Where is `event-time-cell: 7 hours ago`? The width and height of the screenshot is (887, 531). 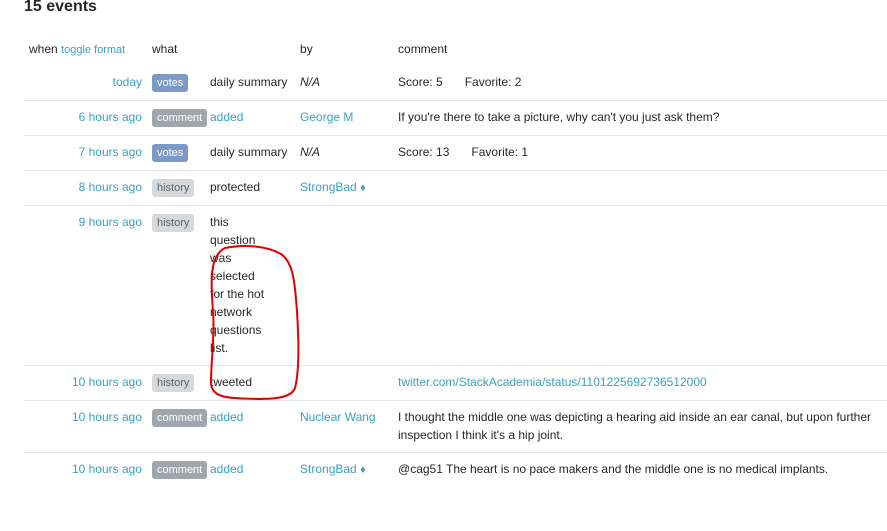
event-time-cell: 7 hours ago is located at coordinates (85, 153).